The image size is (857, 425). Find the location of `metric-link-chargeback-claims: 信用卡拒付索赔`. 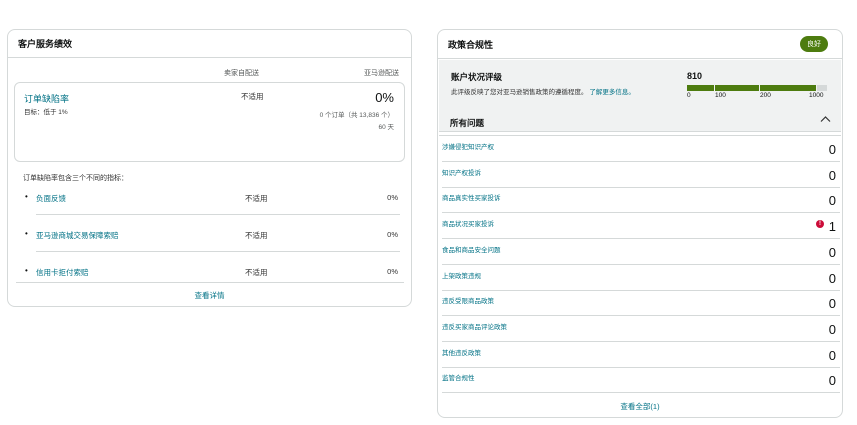

metric-link-chargeback-claims: 信用卡拒付索赔 is located at coordinates (62, 272).